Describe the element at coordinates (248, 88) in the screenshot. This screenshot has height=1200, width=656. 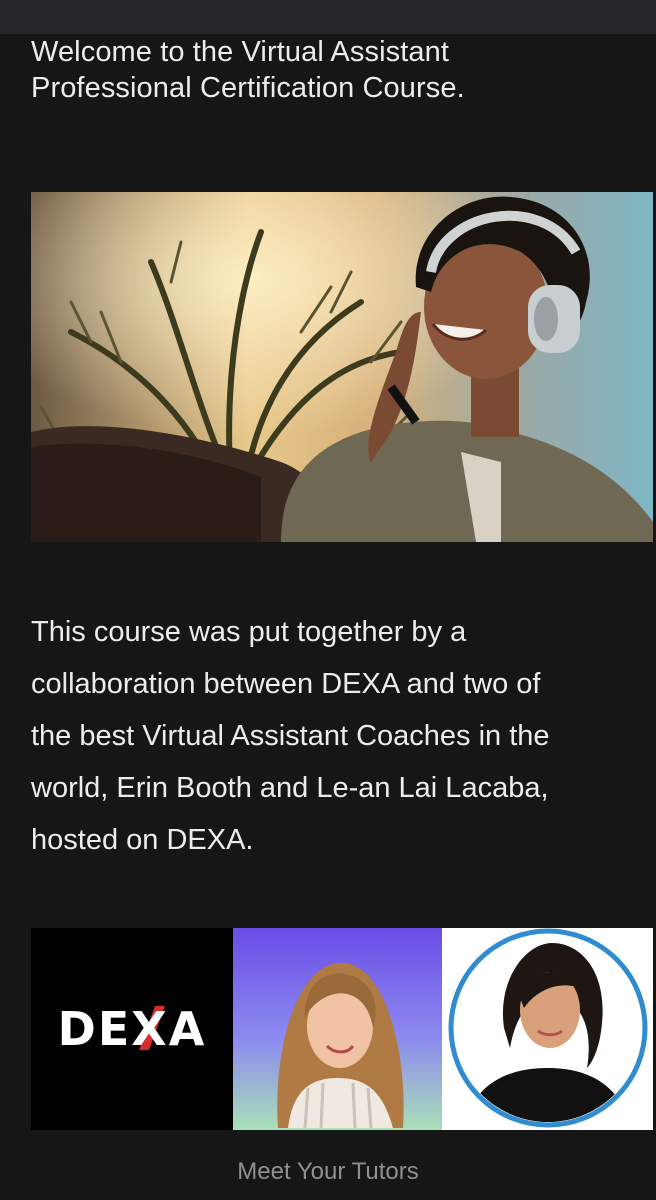
I see `title-line-2: Professional Certification Course.` at that location.